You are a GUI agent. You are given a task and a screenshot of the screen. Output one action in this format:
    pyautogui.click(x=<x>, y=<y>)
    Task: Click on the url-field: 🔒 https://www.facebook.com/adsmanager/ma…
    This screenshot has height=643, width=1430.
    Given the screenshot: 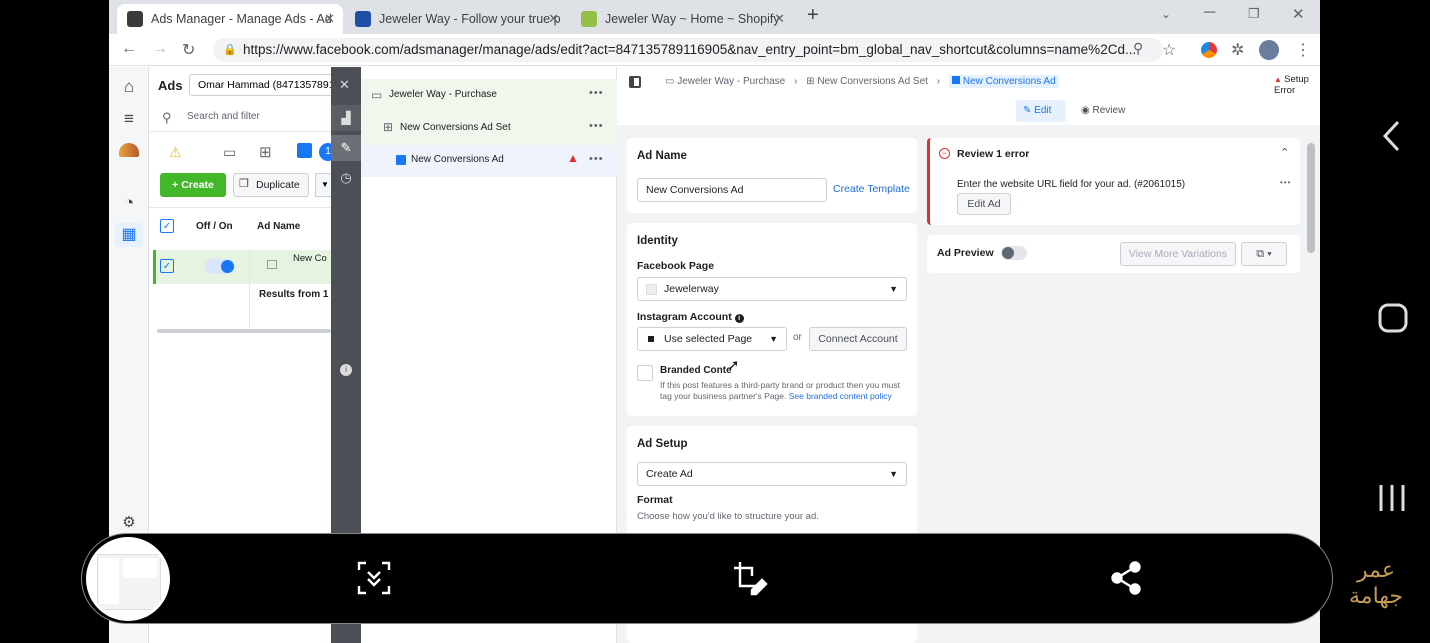 What is the action you would take?
    pyautogui.click(x=688, y=50)
    